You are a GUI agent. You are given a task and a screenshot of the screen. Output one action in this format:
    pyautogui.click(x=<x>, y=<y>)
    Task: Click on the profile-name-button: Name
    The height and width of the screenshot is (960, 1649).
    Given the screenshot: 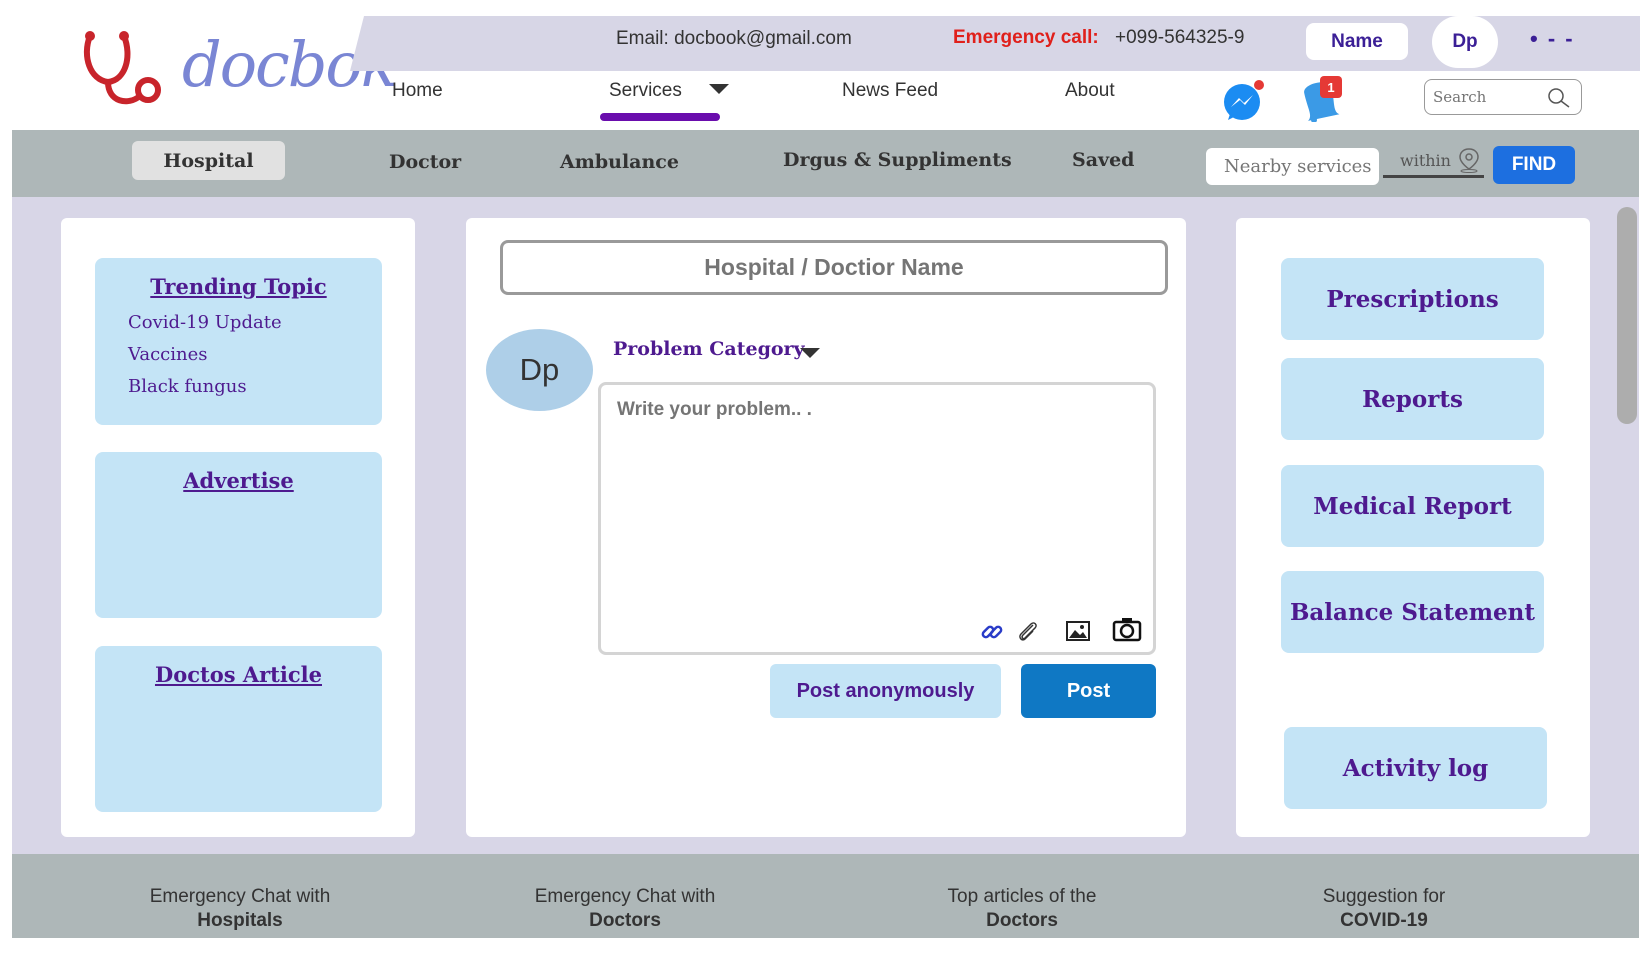 What is the action you would take?
    pyautogui.click(x=1357, y=41)
    